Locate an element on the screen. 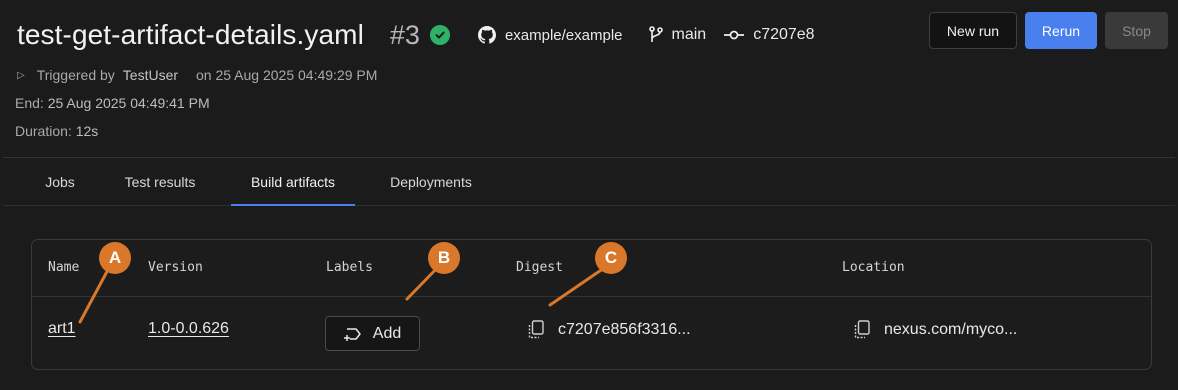 This screenshot has width=1178, height=390. expand-triangle-icon: ▷ is located at coordinates (21, 75).